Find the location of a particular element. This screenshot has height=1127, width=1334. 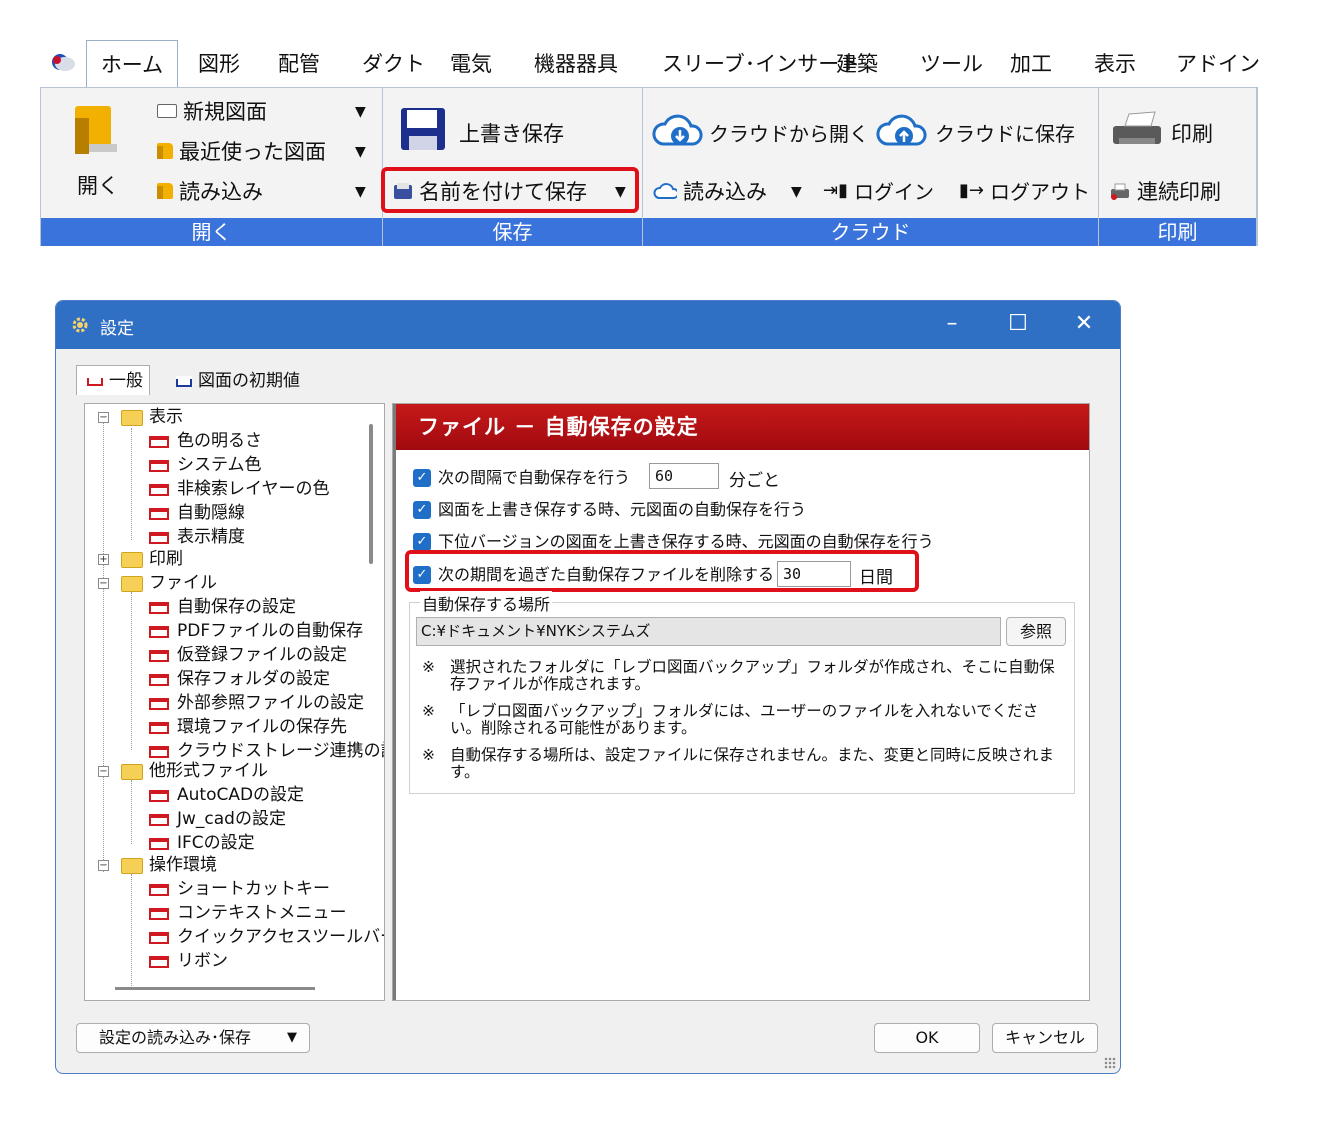

close-icon: ✕ is located at coordinates (1084, 325).